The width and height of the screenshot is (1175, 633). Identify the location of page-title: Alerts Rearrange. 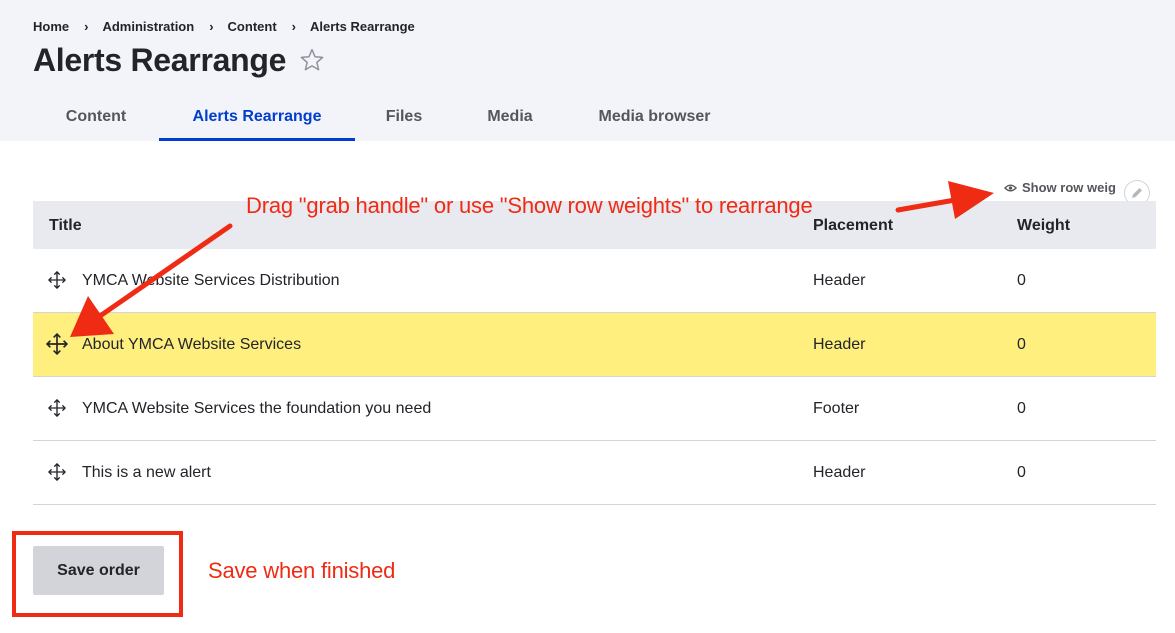
(160, 60).